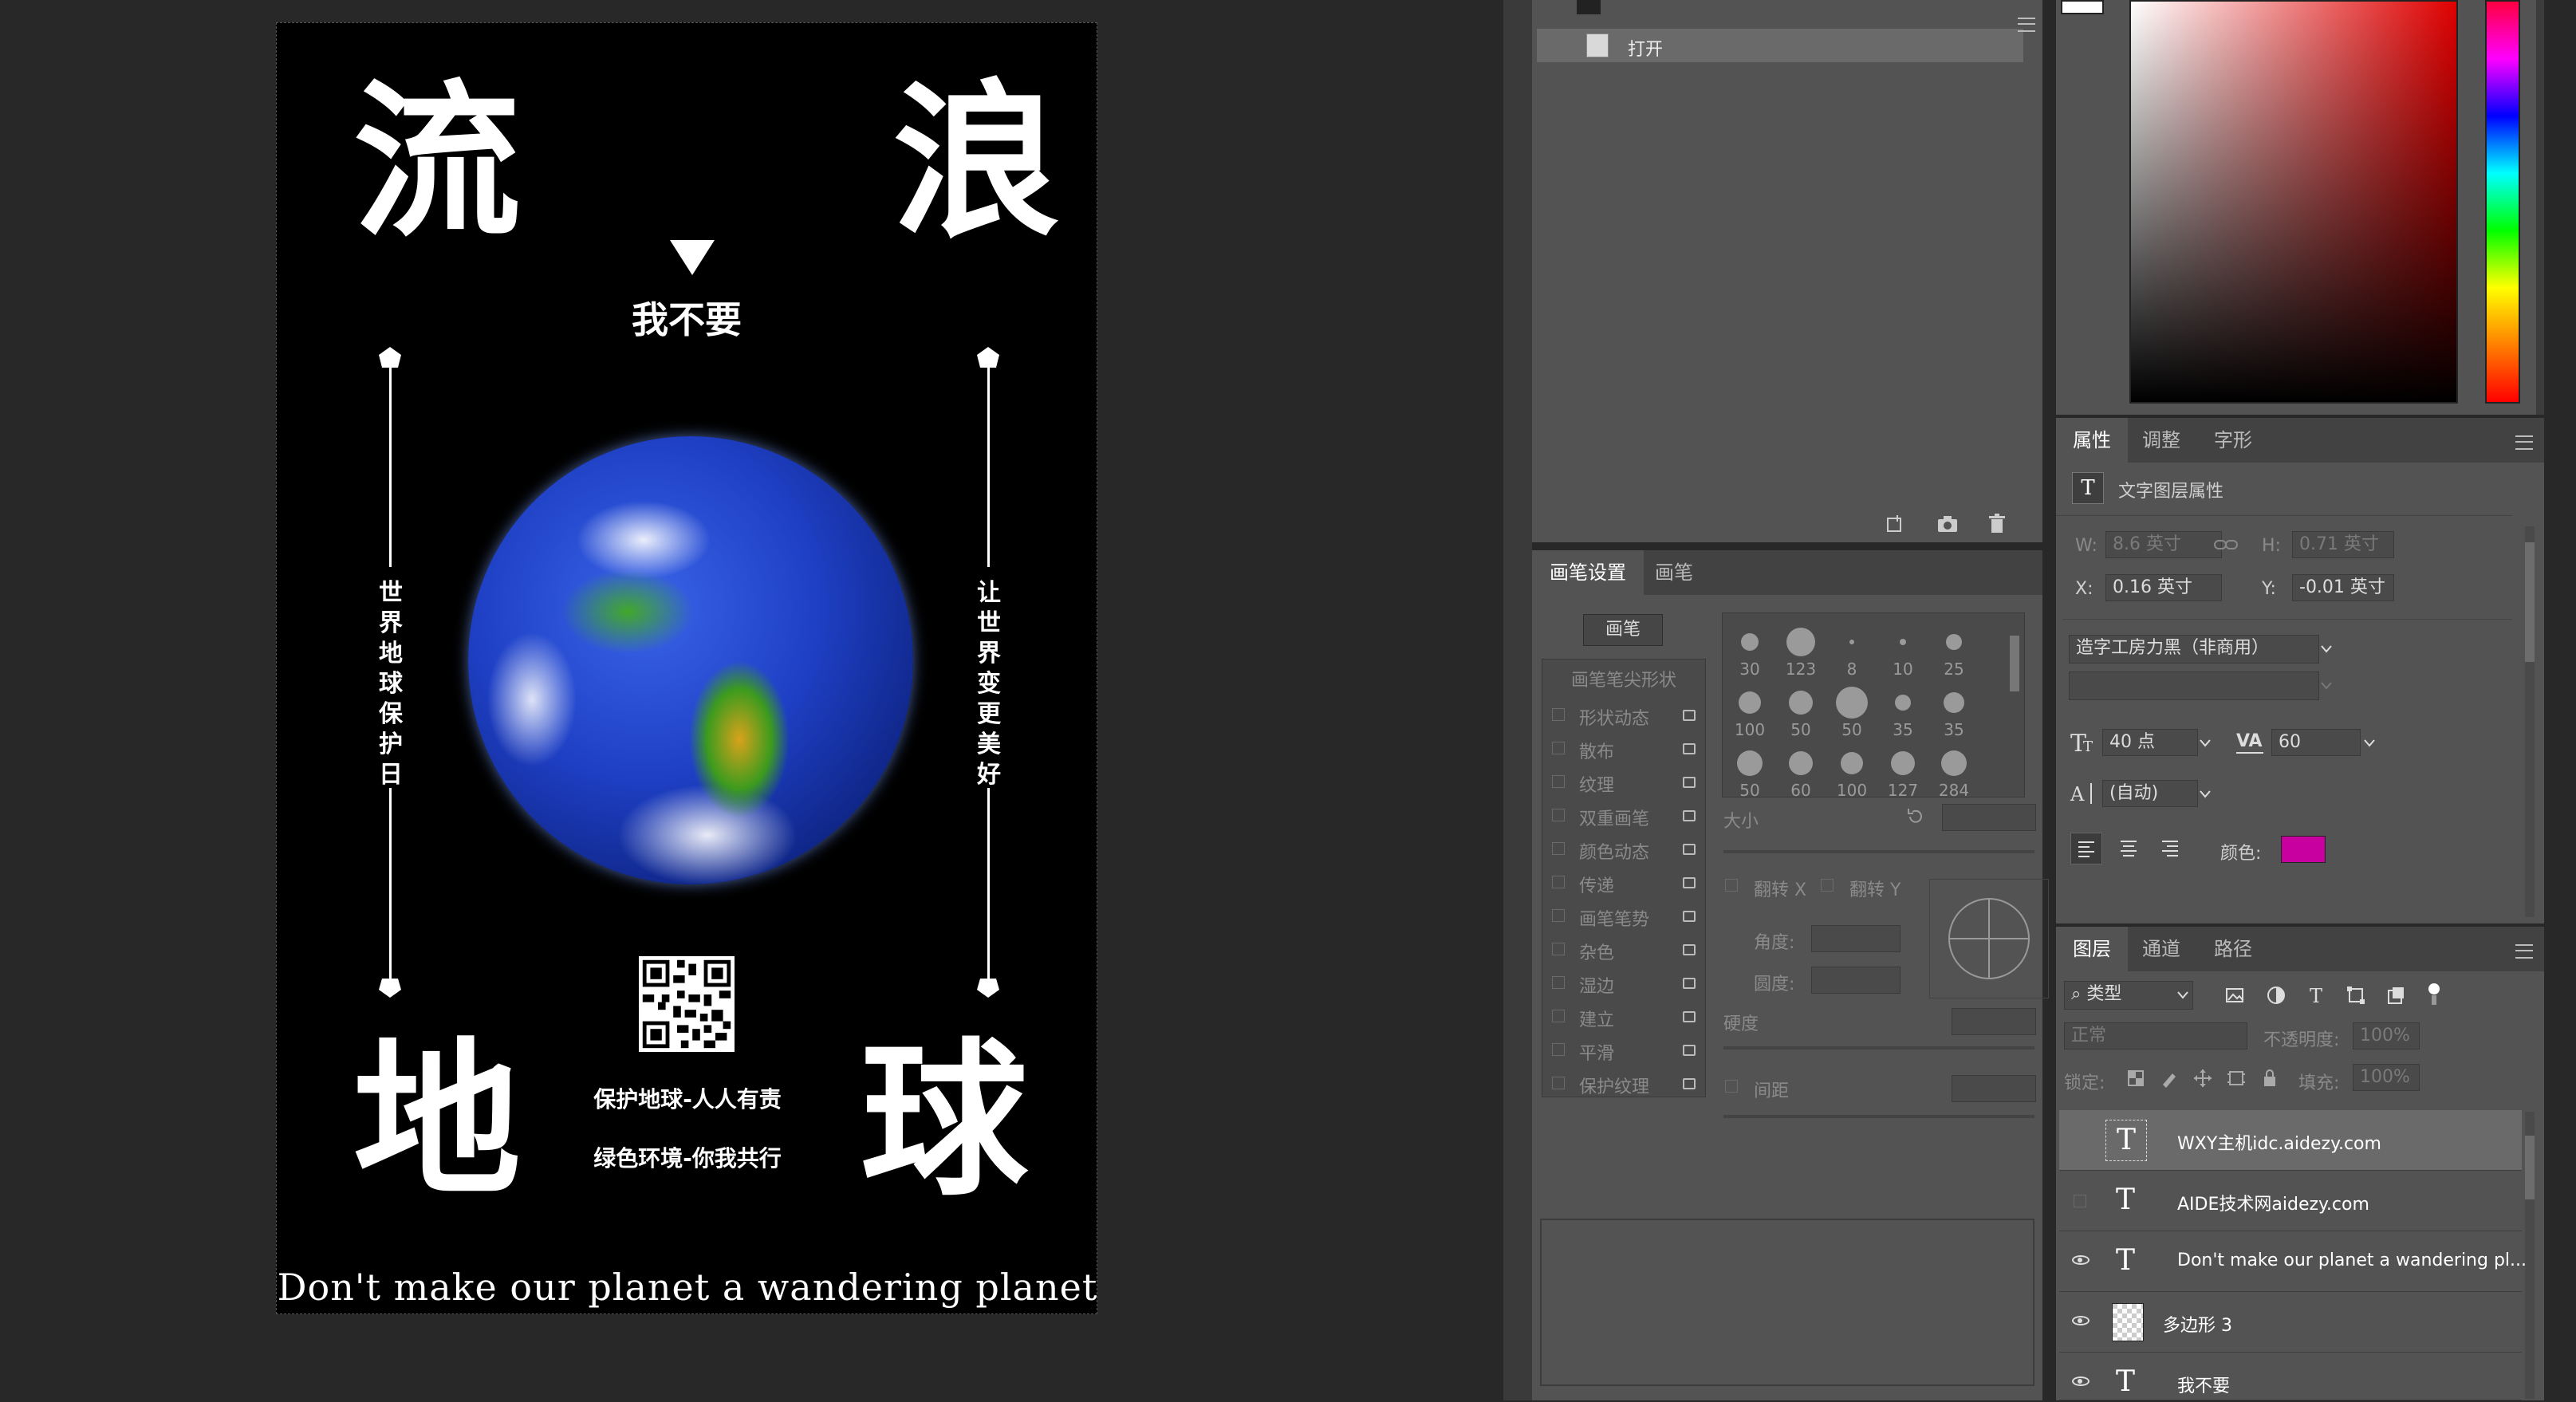 This screenshot has height=1402, width=2576. I want to click on properties-scrollbar-track, so click(2530, 721).